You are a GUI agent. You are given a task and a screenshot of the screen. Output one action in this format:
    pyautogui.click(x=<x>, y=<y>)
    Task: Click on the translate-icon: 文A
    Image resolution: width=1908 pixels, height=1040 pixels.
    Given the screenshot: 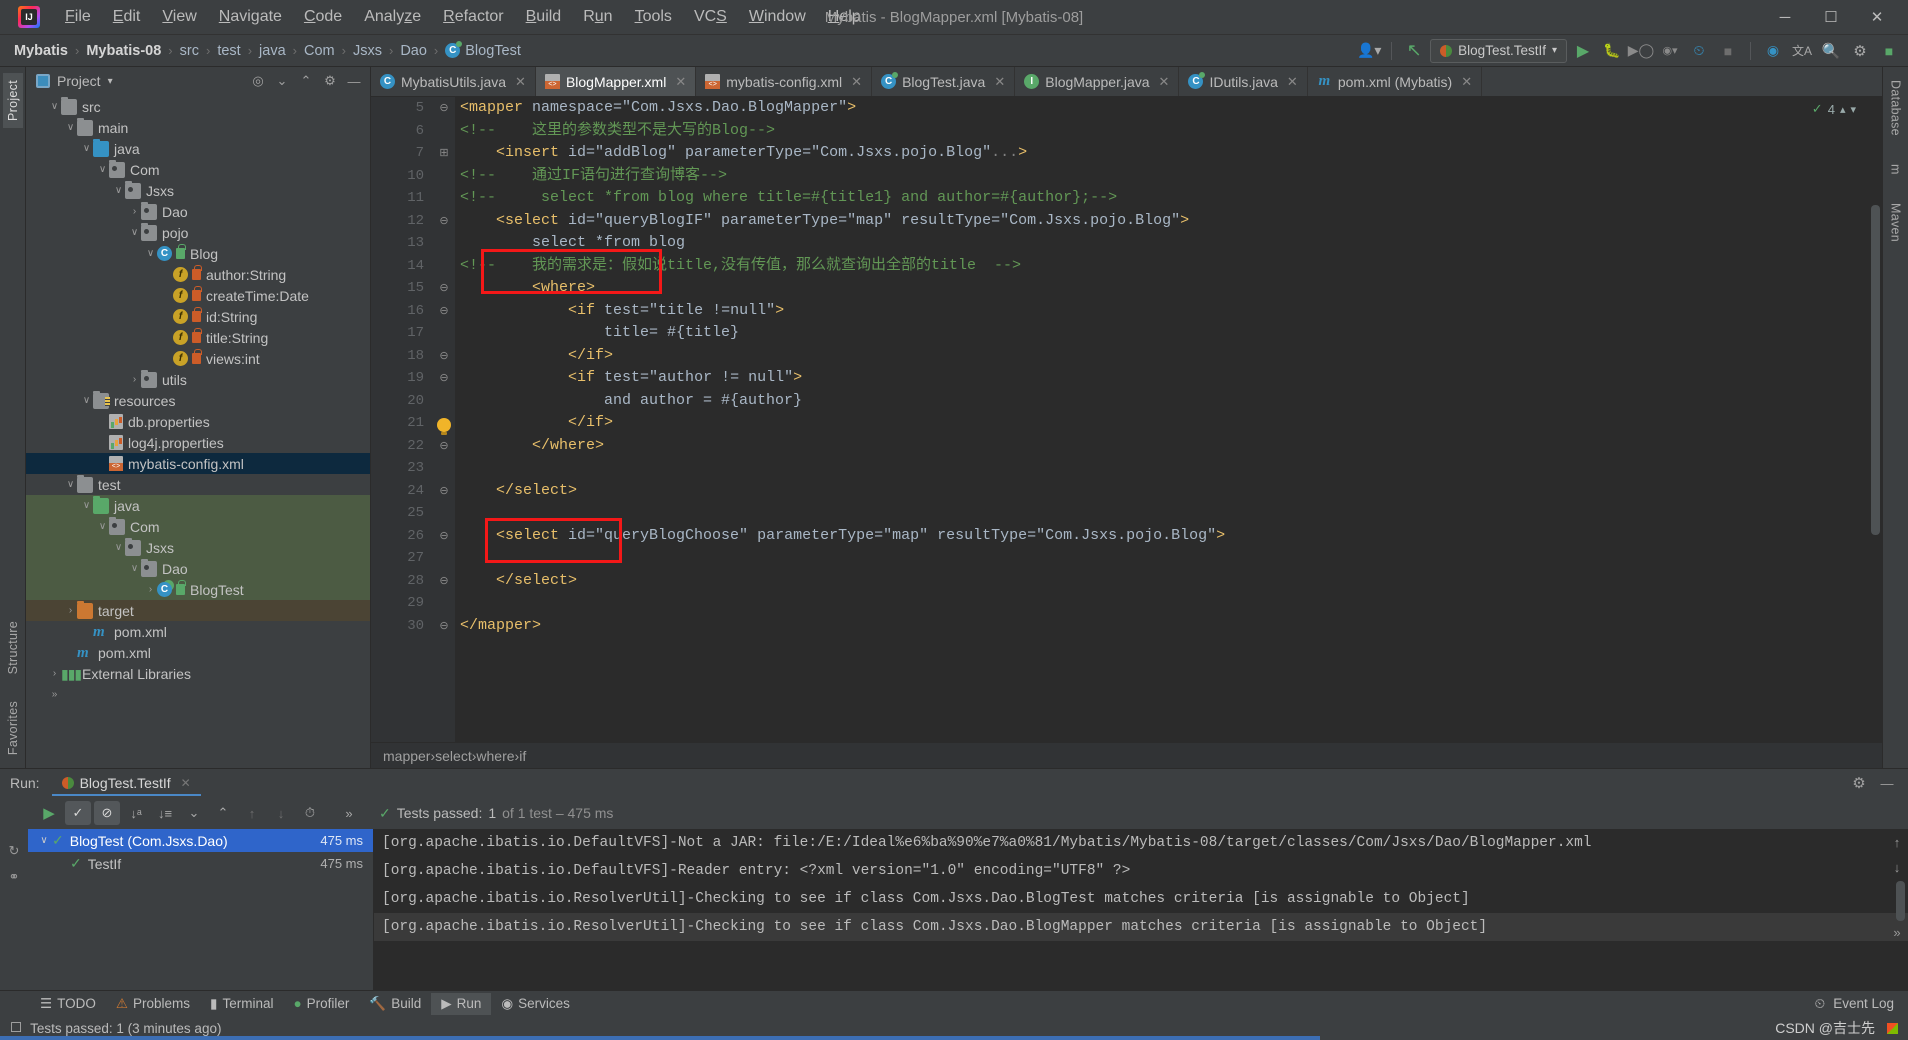 What is the action you would take?
    pyautogui.click(x=1802, y=51)
    